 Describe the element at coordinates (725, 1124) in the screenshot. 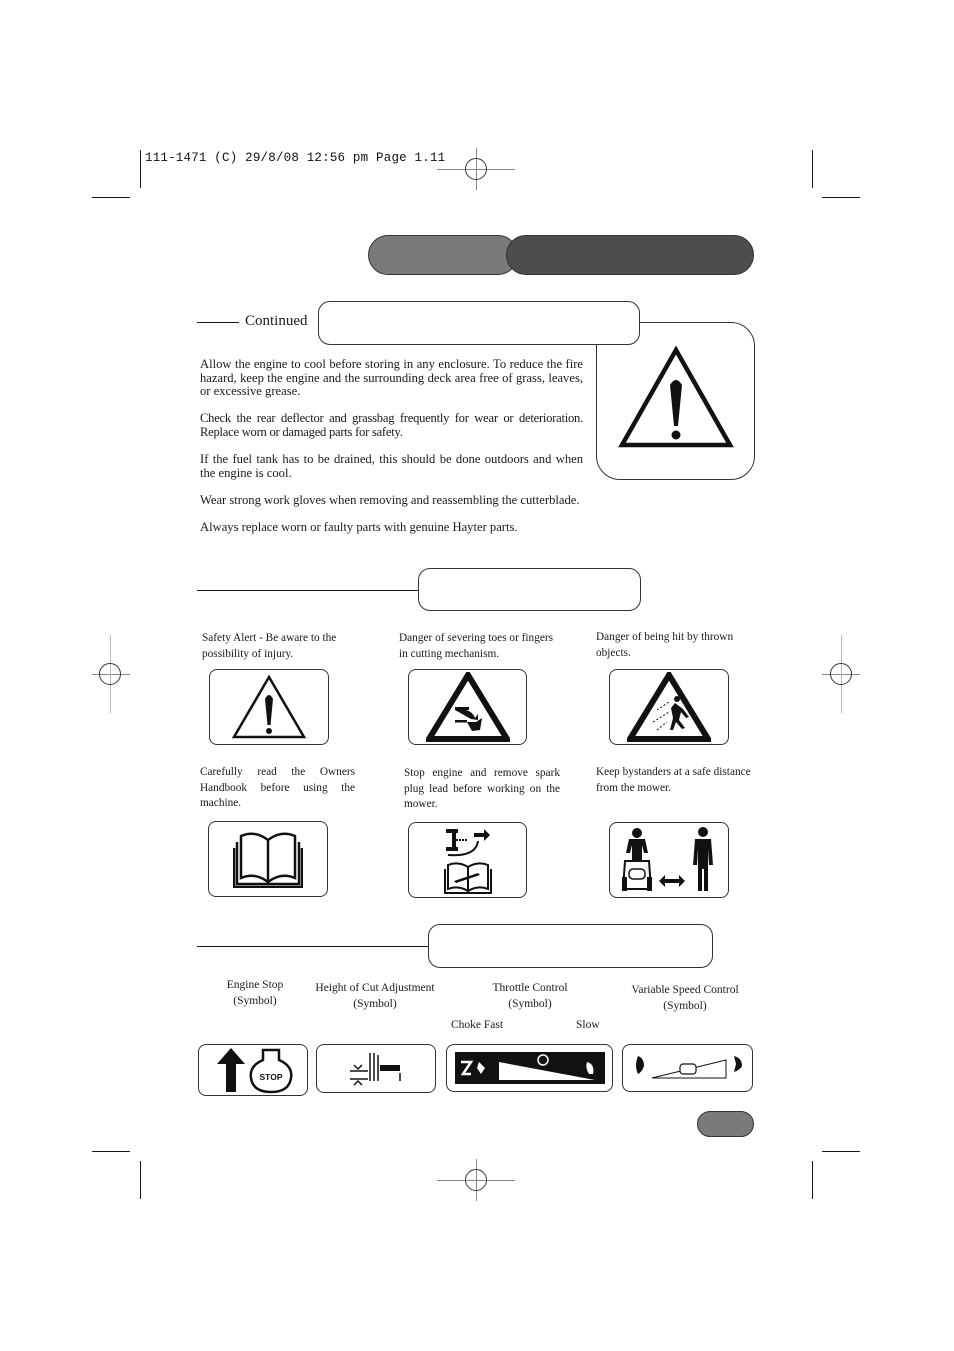

I see `page-number-badge` at that location.